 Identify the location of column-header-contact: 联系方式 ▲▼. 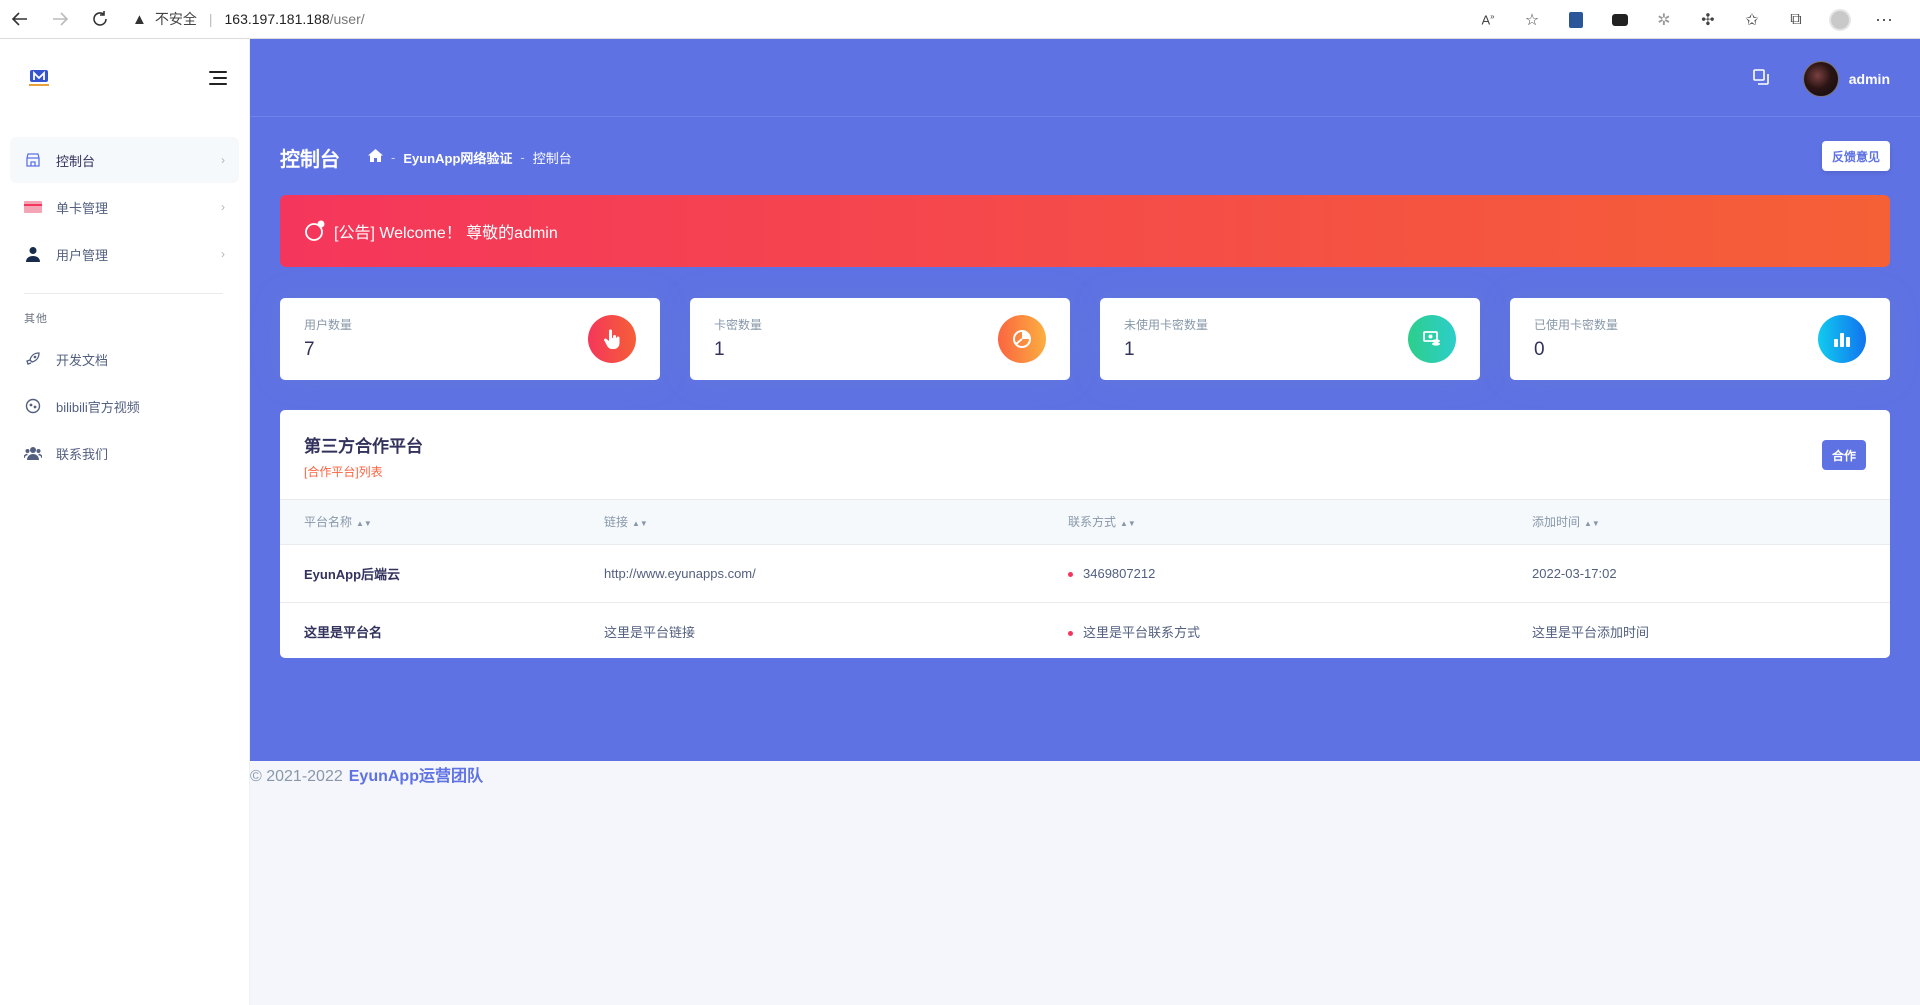
(1300, 522).